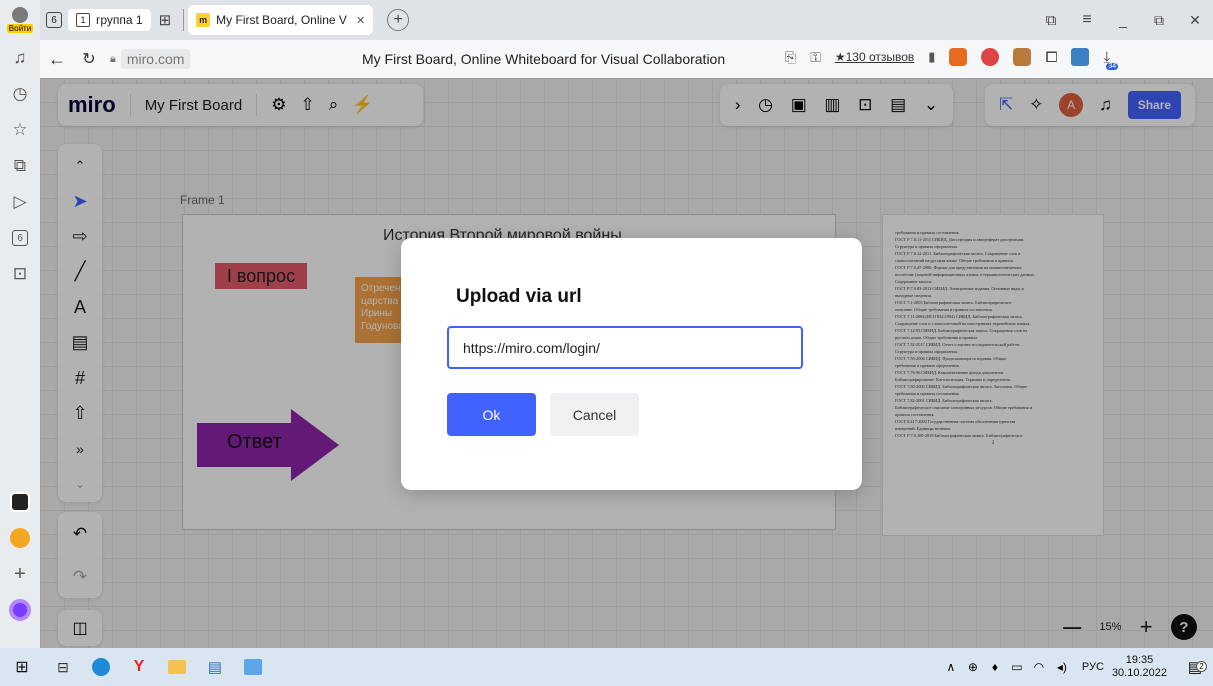  I want to click on miro-favicon-icon: m, so click(203, 20).